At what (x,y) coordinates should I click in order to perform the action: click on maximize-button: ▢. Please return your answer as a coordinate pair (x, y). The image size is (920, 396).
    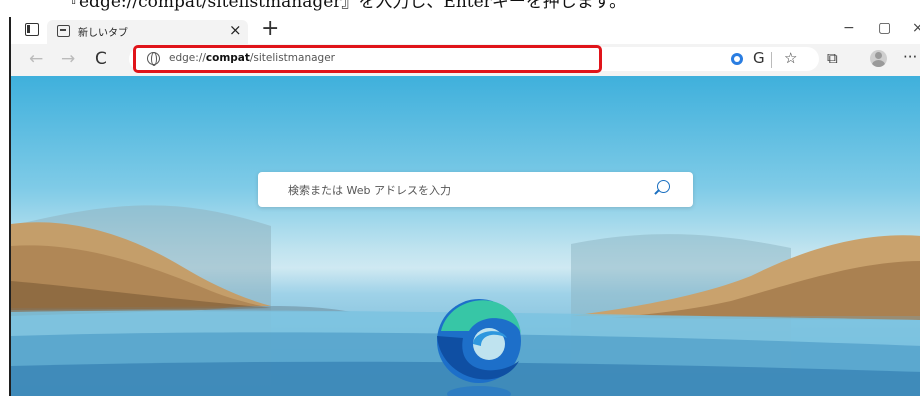
    Looking at the image, I should click on (884, 28).